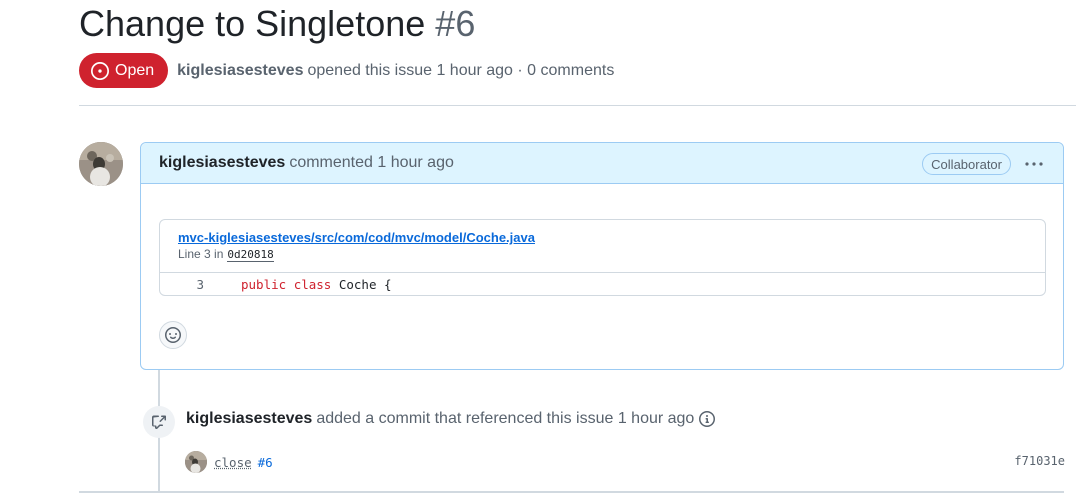 This screenshot has width=1076, height=503. What do you see at coordinates (159, 422) in the screenshot?
I see `cross-reference-icon` at bounding box center [159, 422].